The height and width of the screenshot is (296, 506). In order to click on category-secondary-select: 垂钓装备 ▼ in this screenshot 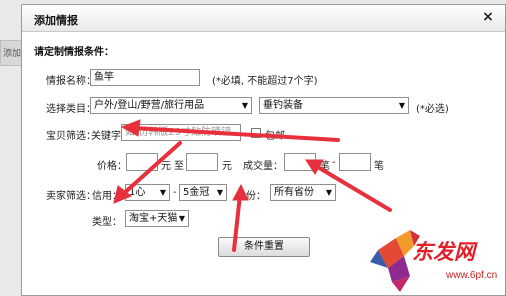, I will do `click(334, 105)`.